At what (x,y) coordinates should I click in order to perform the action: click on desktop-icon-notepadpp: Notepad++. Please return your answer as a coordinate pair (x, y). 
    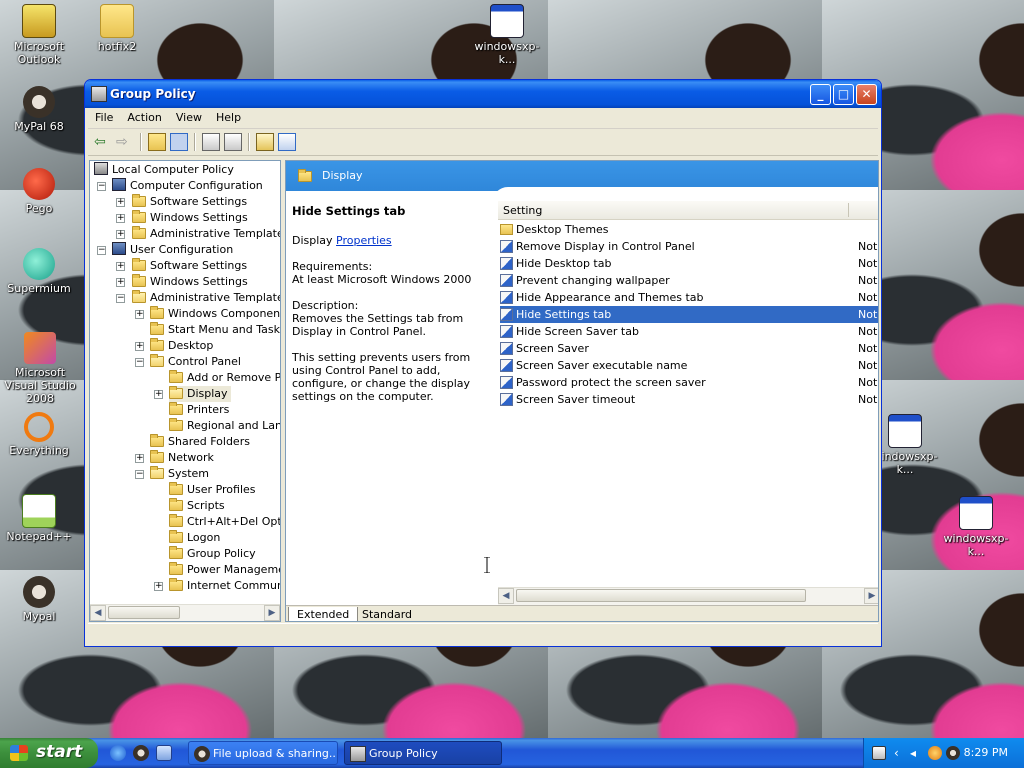
    Looking at the image, I should click on (39, 518).